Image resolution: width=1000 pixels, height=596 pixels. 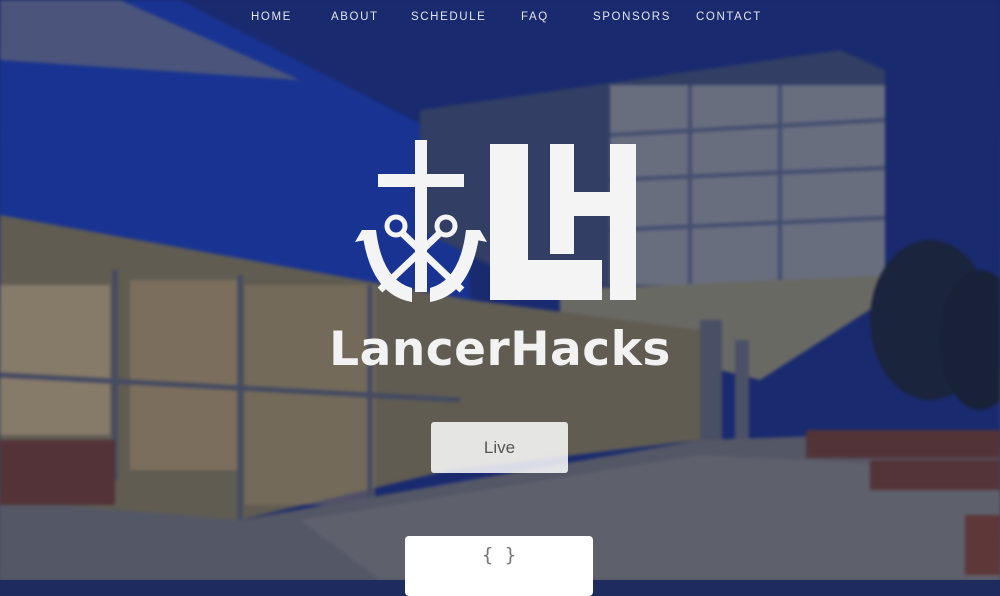 What do you see at coordinates (535, 17) in the screenshot?
I see `nav-item-faq: FAQ` at bounding box center [535, 17].